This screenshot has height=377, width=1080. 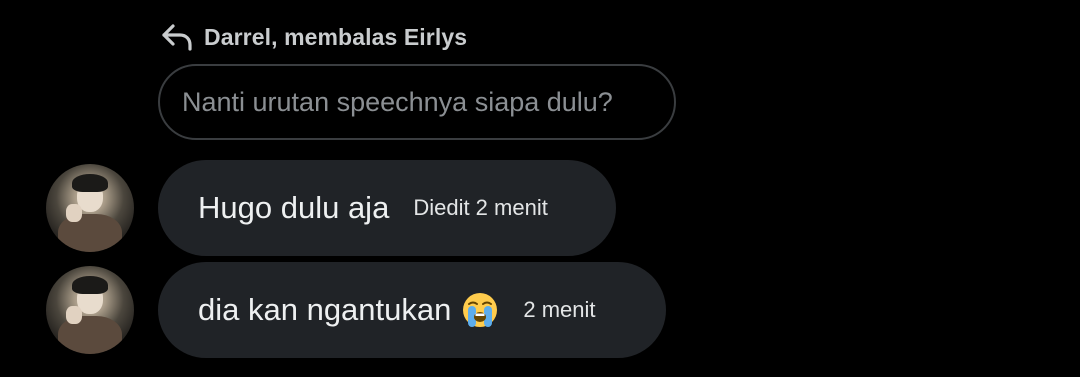 I want to click on message-text: Hugo dulu aja, so click(x=294, y=207).